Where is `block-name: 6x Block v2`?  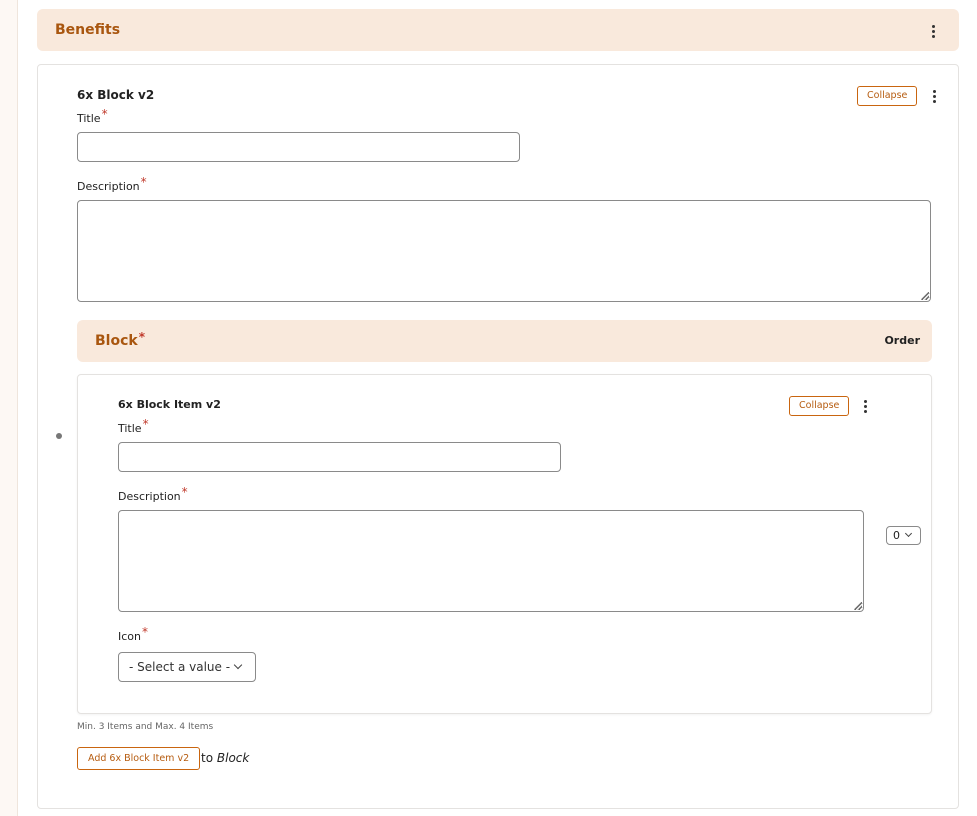
block-name: 6x Block v2 is located at coordinates (116, 95).